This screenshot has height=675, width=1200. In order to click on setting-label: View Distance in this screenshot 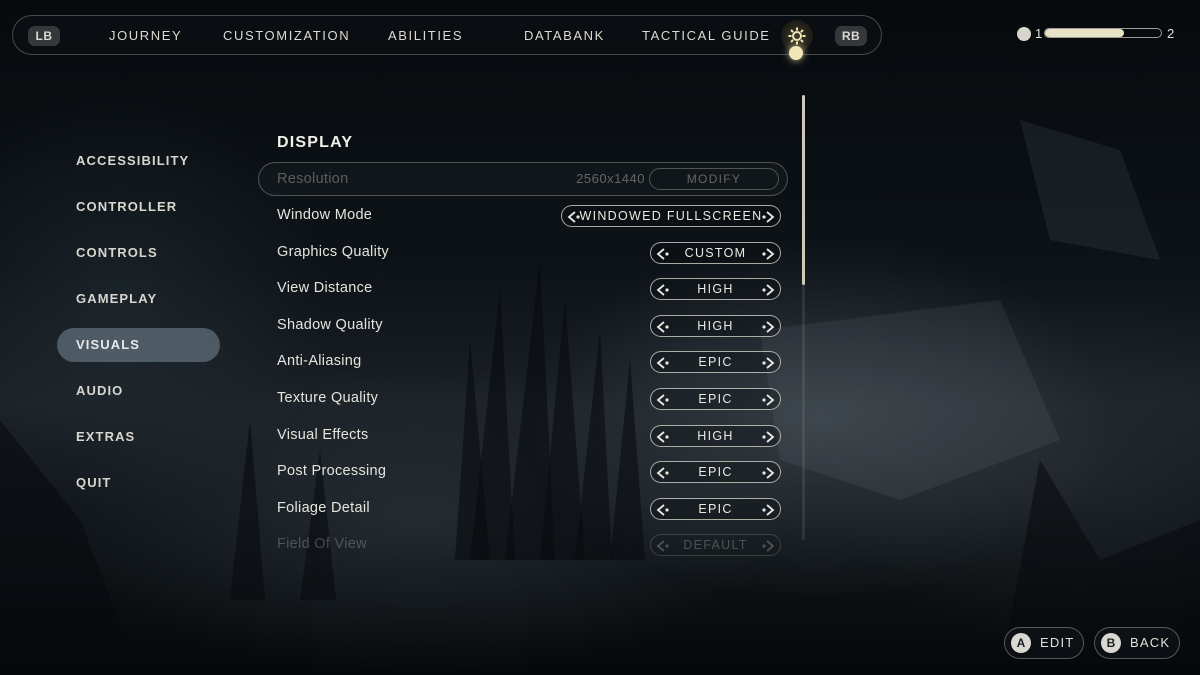, I will do `click(325, 288)`.